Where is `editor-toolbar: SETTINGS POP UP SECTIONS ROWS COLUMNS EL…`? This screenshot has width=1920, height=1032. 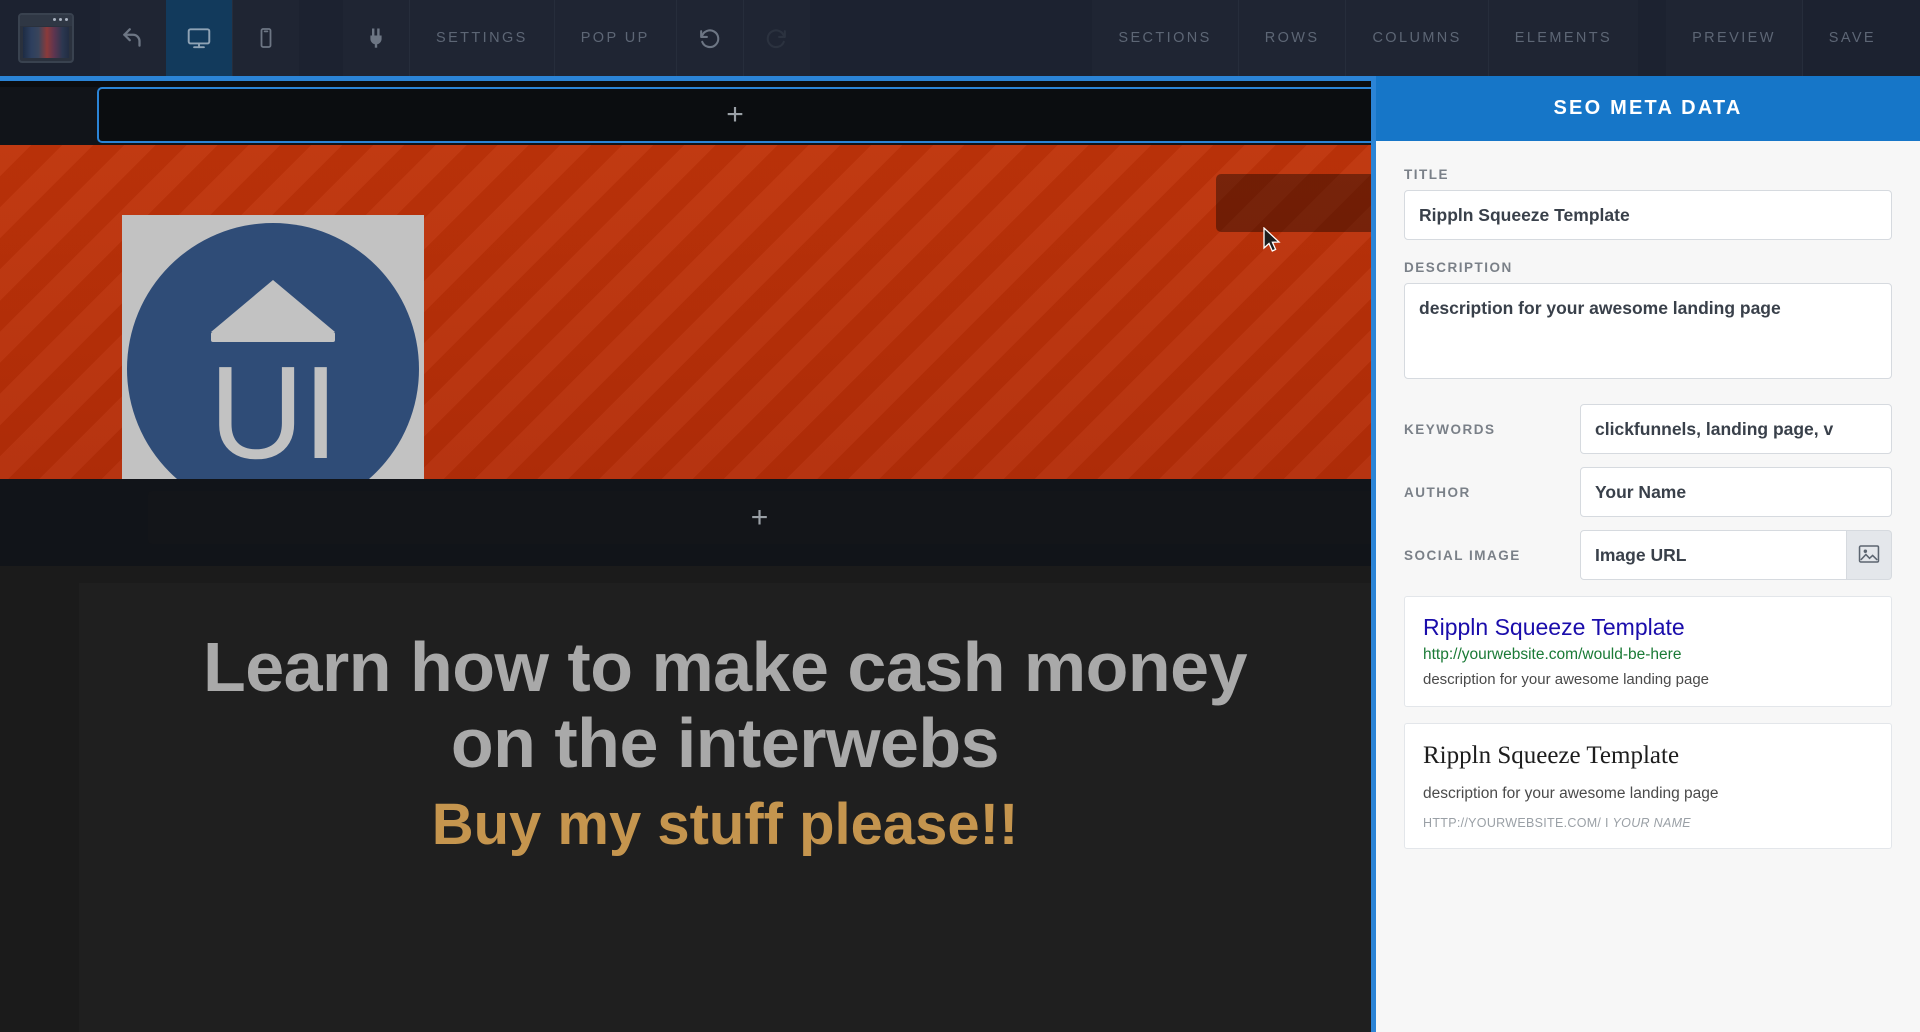
editor-toolbar: SETTINGS POP UP SECTIONS ROWS COLUMNS EL… is located at coordinates (960, 38).